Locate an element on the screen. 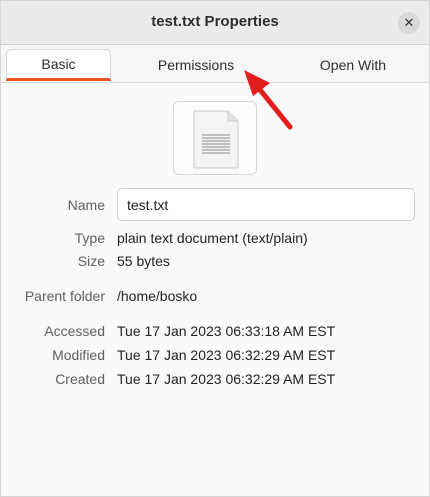 The height and width of the screenshot is (497, 430). tab-permissions: Permissions is located at coordinates (196, 65).